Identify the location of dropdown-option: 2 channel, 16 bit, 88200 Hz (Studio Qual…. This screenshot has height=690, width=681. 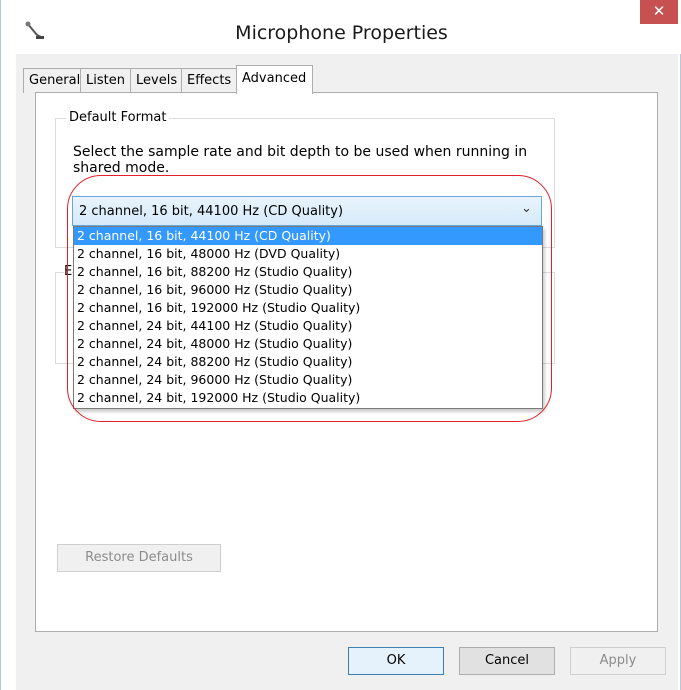
(308, 272).